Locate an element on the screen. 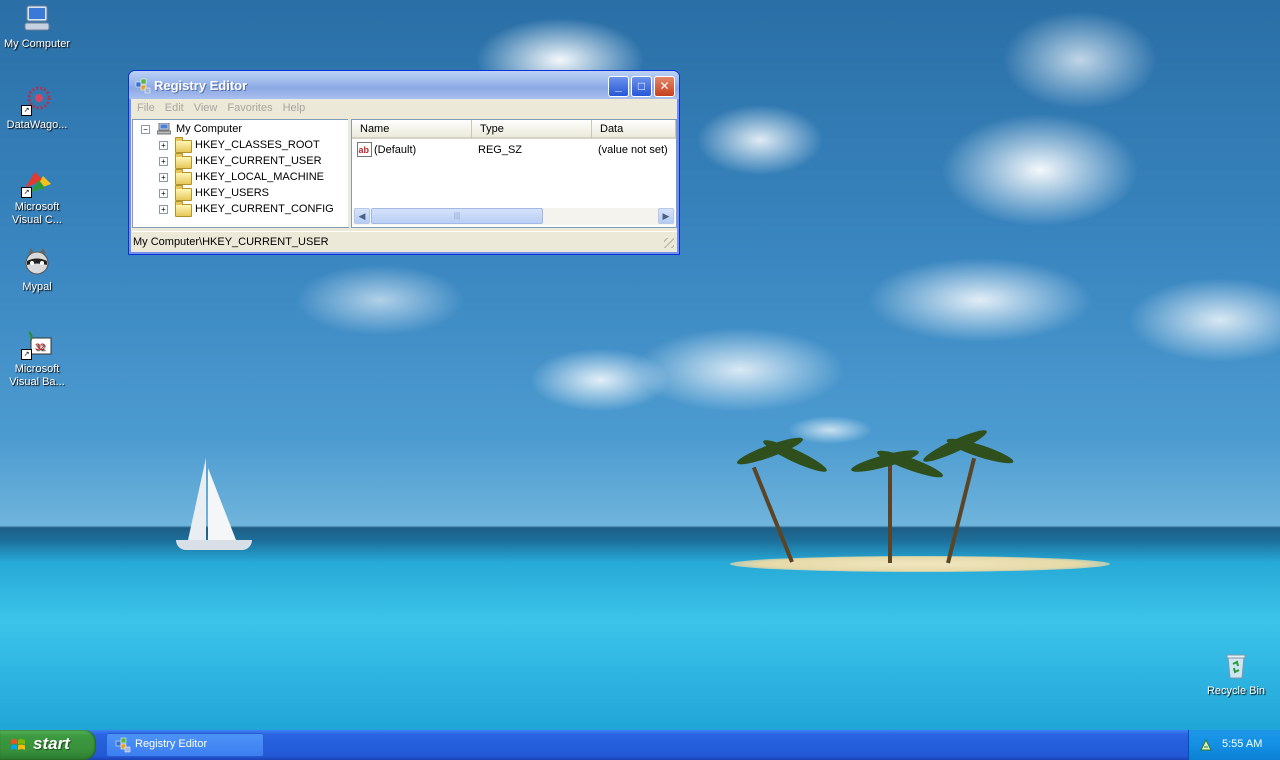  menu-view: View is located at coordinates (207, 107).